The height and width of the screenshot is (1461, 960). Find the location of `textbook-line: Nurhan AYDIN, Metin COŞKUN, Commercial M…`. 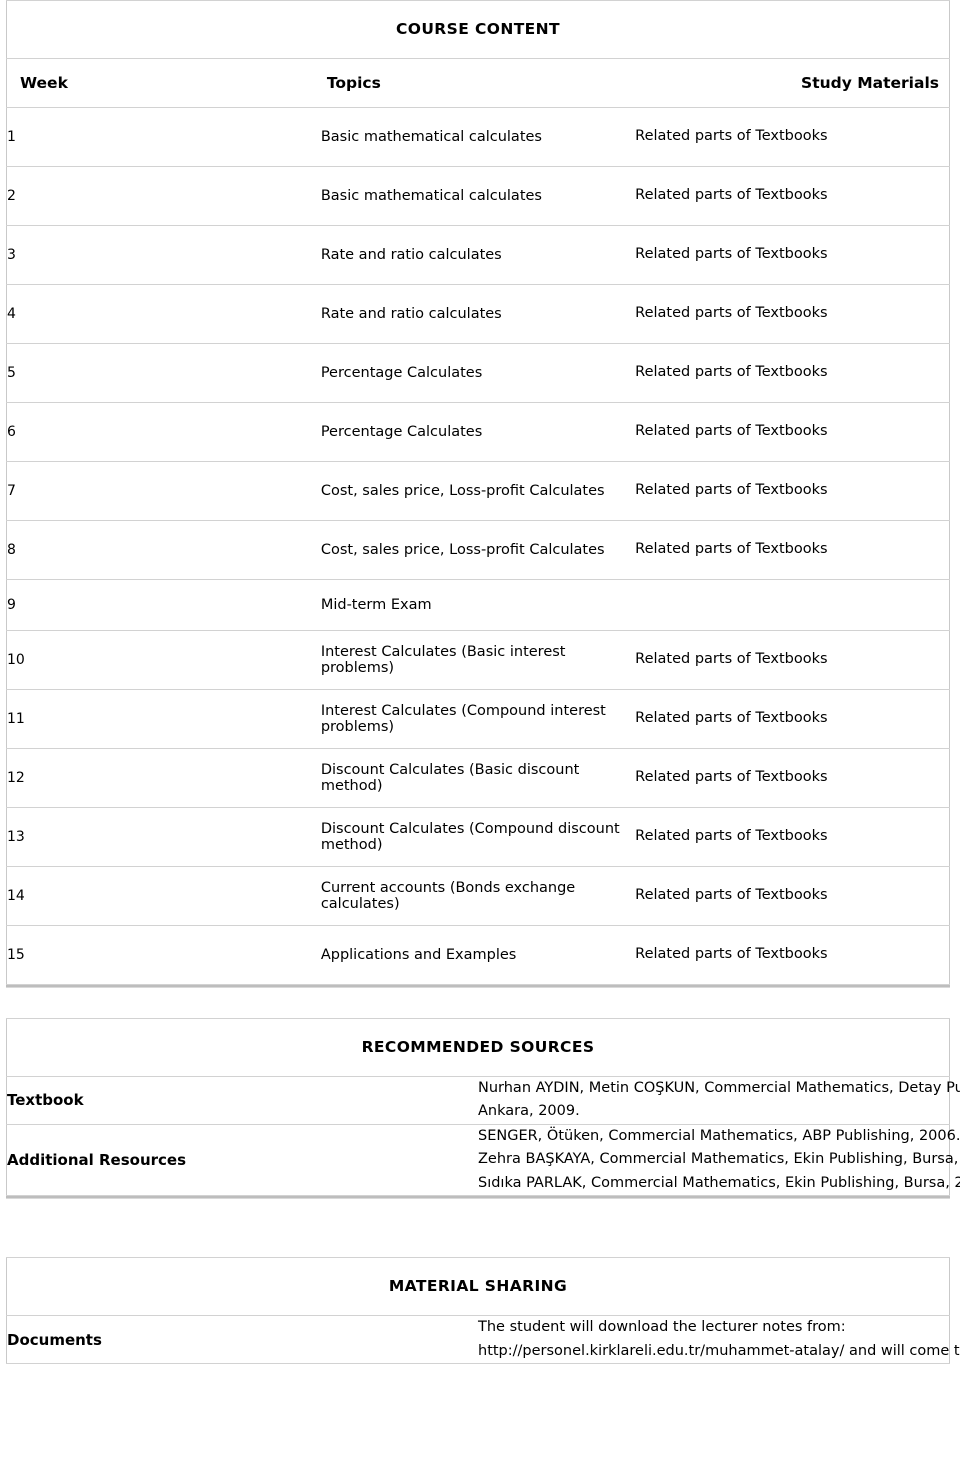

textbook-line: Nurhan AYDIN, Metin COŞKUN, Commercial M… is located at coordinates (719, 1088).